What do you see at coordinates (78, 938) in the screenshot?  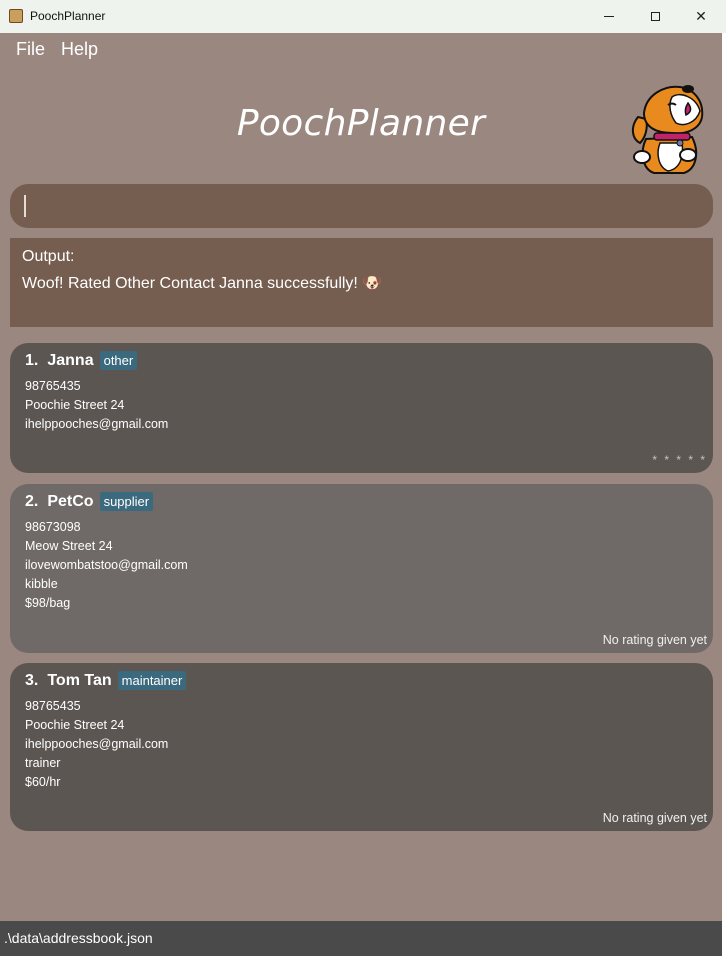 I see `save-location: .\data\addressbook.json` at bounding box center [78, 938].